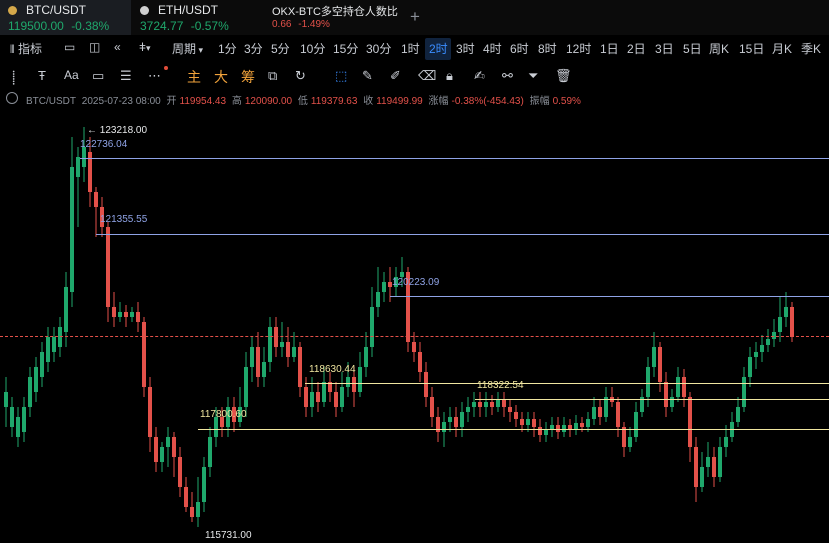 Image resolution: width=829 pixels, height=543 pixels. I want to click on interval-button-30分: 30分, so click(378, 48).